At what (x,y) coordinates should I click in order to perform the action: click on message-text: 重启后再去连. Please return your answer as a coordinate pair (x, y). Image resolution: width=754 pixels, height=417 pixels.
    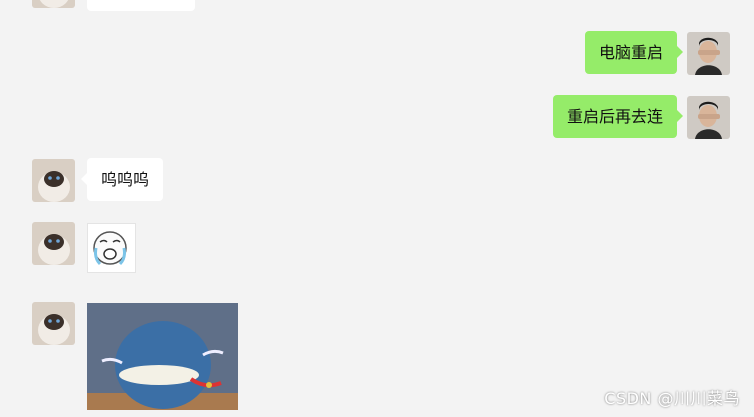
    Looking at the image, I should click on (614, 116).